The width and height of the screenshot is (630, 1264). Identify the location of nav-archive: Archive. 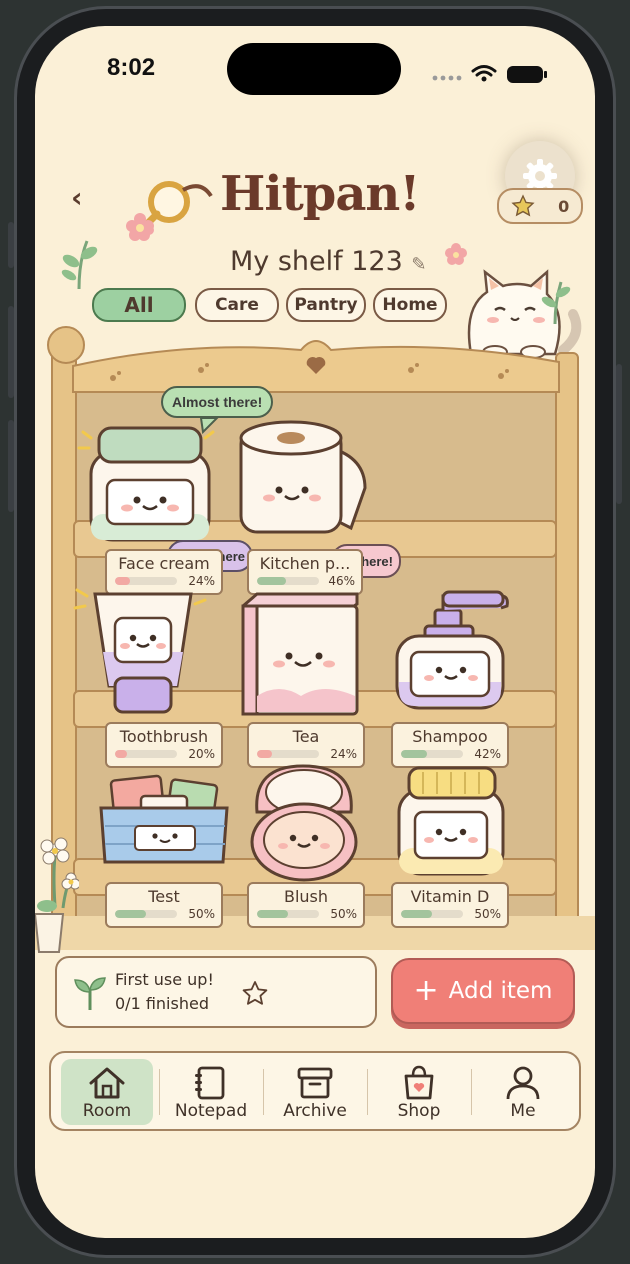
(315, 1092).